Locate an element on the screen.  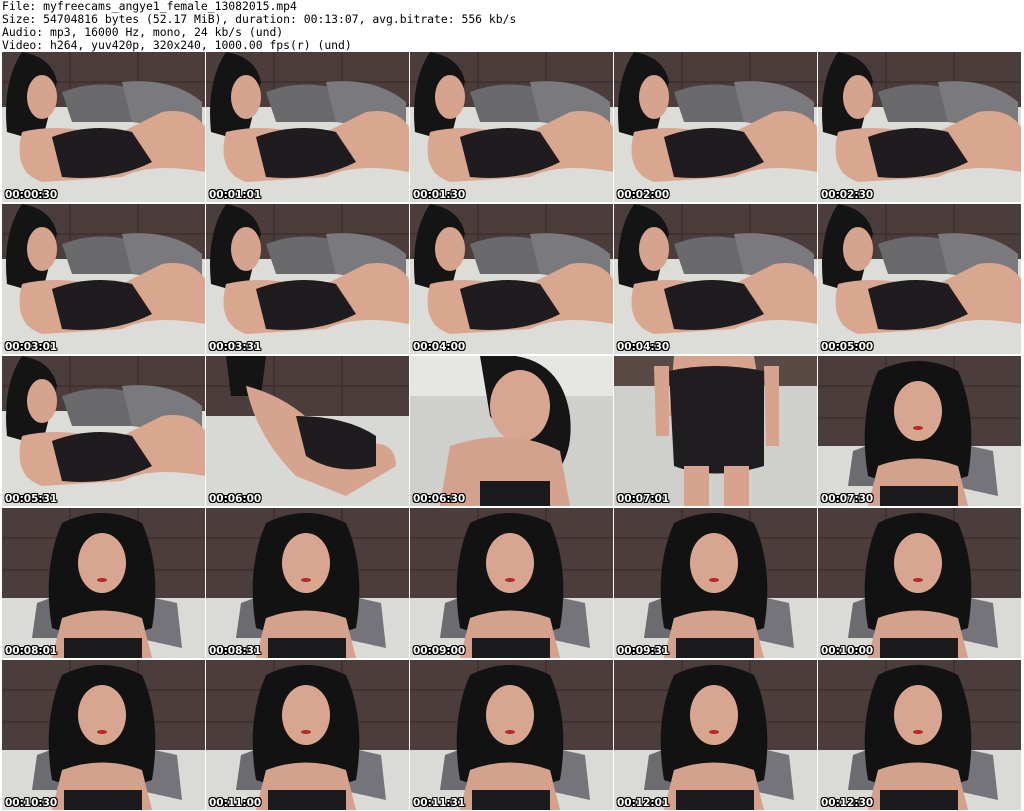
thumbnail-timestamp: 00:02:30 is located at coordinates (847, 195).